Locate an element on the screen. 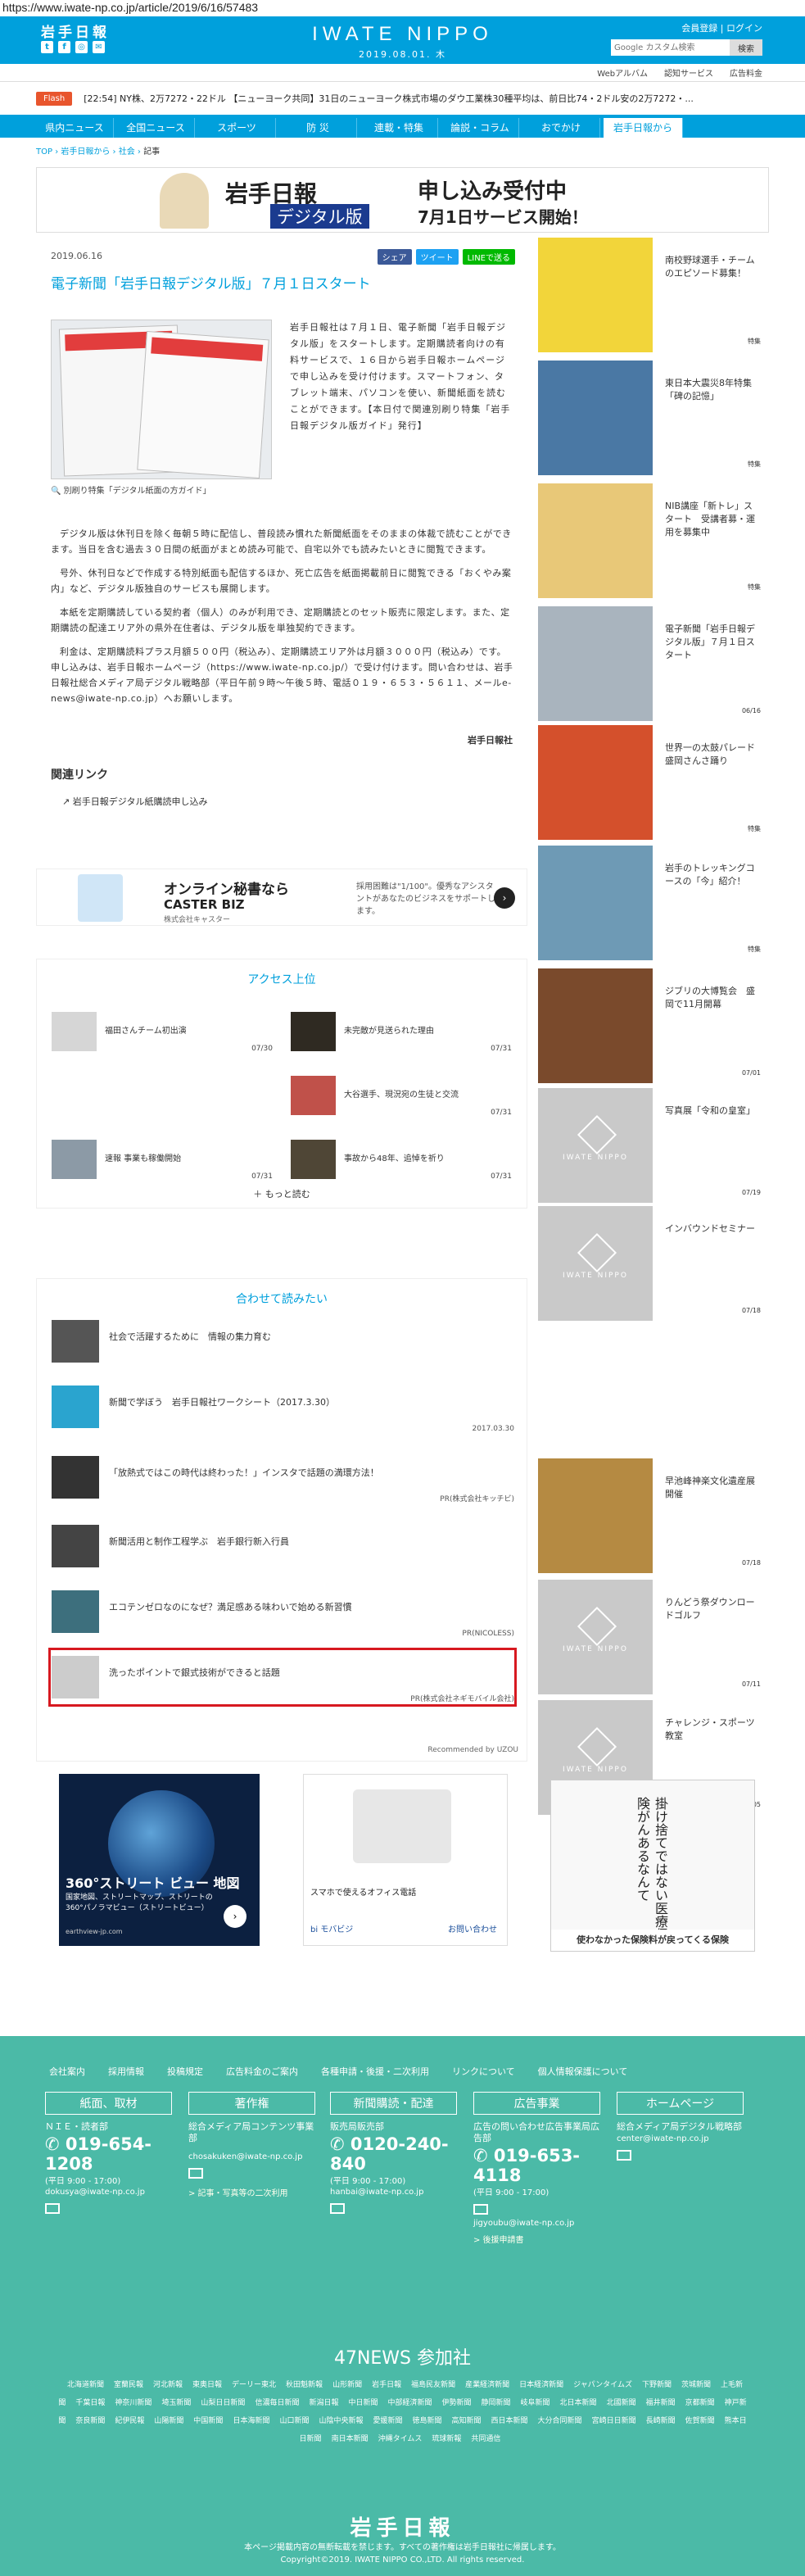 Image resolution: width=805 pixels, height=2576 pixels. publisher-link: 北海道新聞 is located at coordinates (85, 2385).